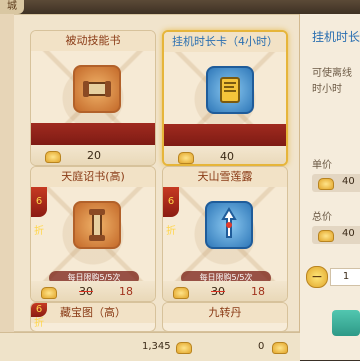 The width and height of the screenshot is (360, 361). Describe the element at coordinates (332, 81) in the screenshot. I see `selected-item-description: 可使离线时小时` at that location.